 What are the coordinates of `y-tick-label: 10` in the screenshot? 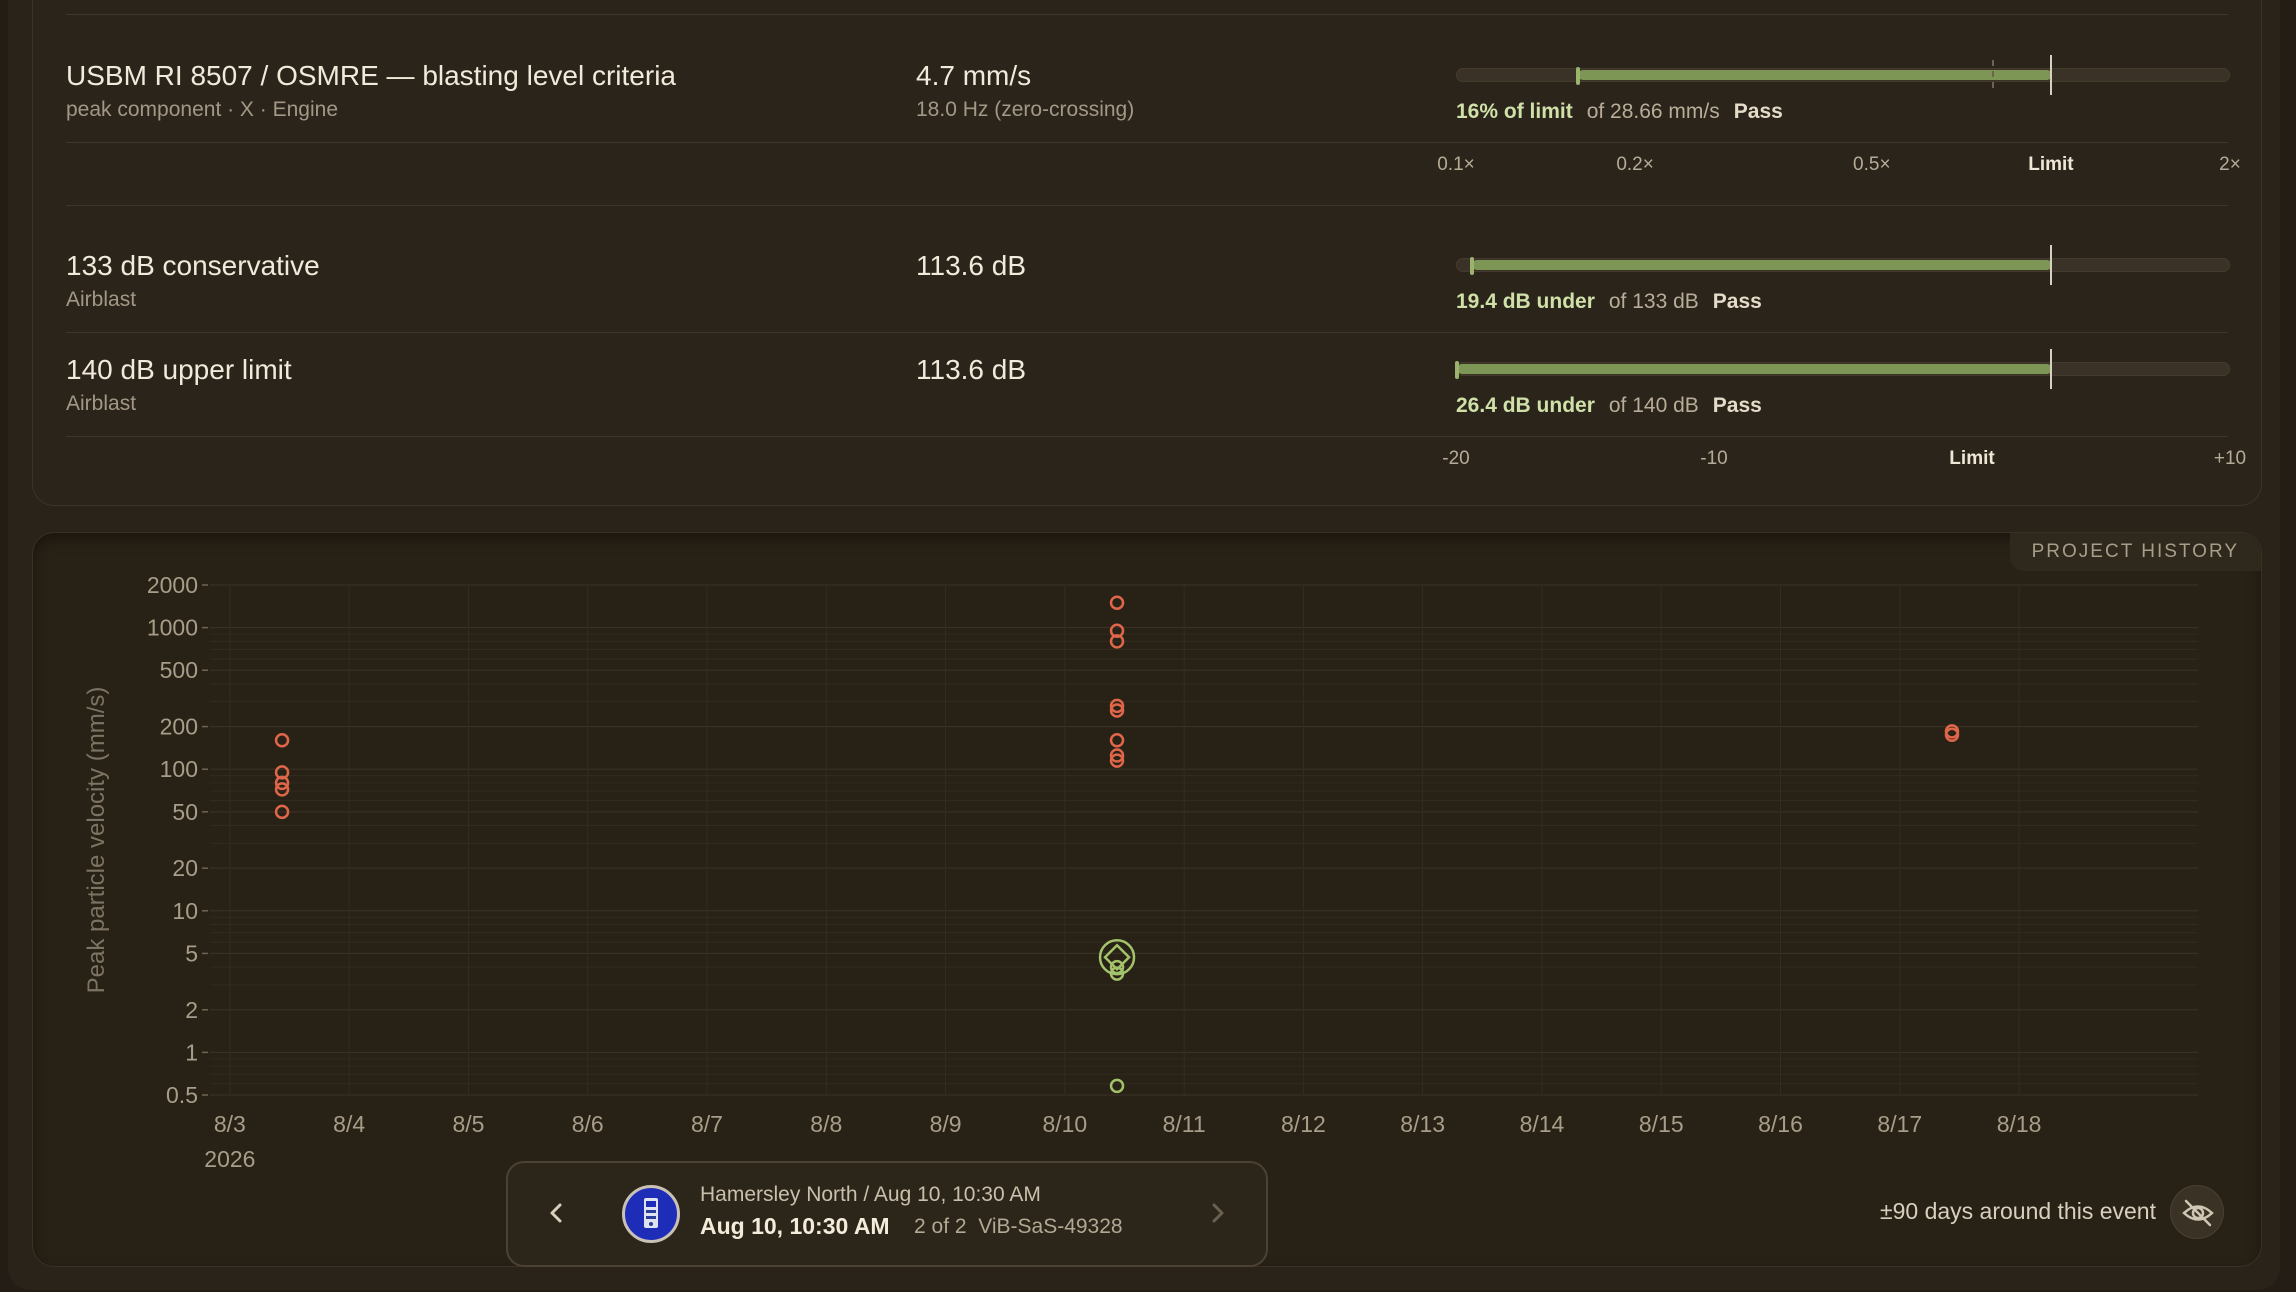 It's located at (185, 911).